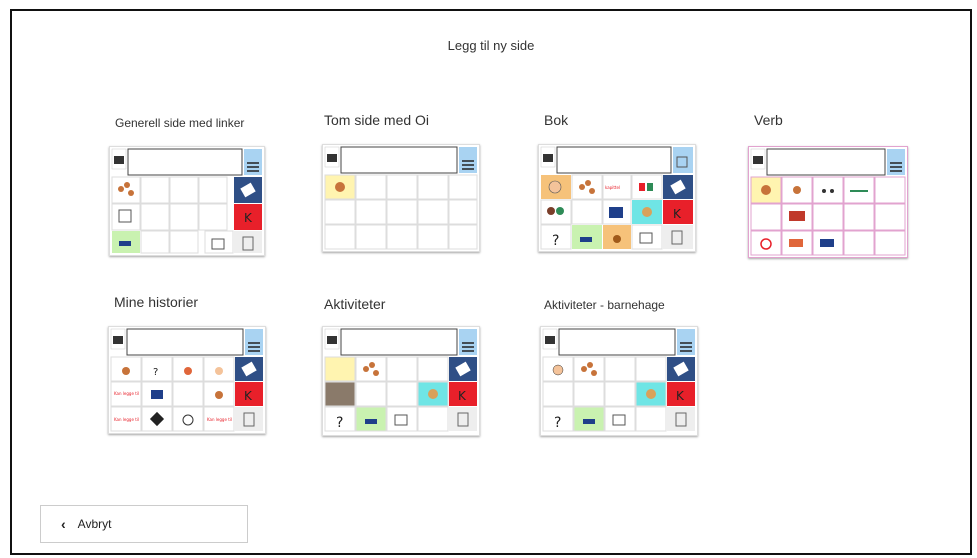  What do you see at coordinates (556, 120) in the screenshot?
I see `template-name: Bok` at bounding box center [556, 120].